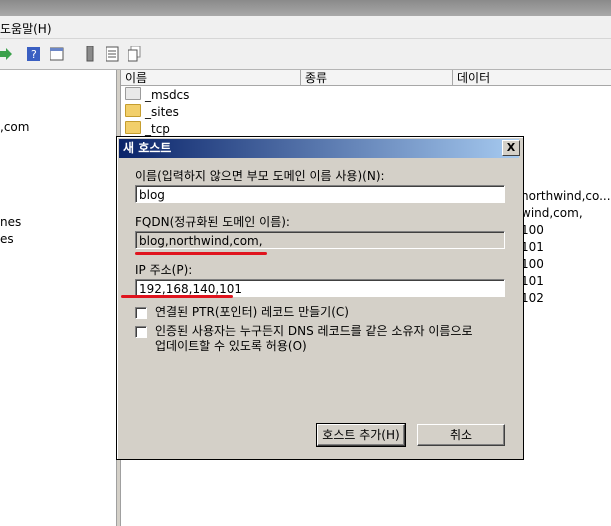  Describe the element at coordinates (212, 222) in the screenshot. I see `fqdn-label: FQDN(정규화된 도메인 이름):` at that location.